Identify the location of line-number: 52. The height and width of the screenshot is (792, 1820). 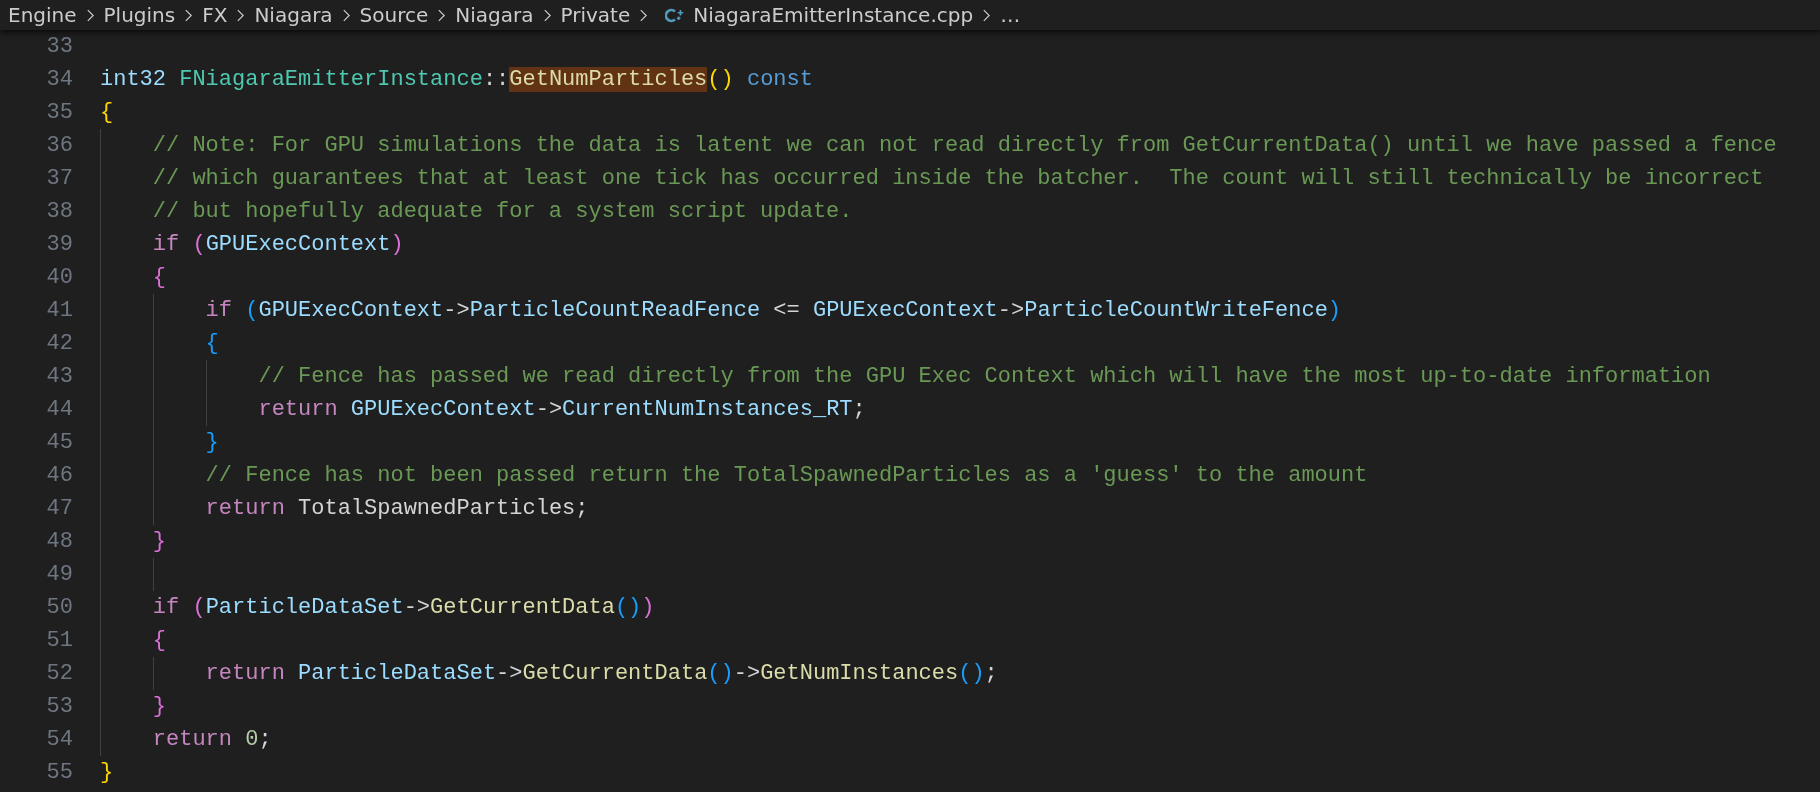
(59, 674).